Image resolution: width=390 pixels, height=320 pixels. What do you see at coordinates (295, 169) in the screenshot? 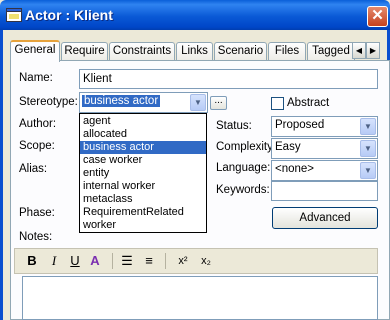
I see `language-value: <none>` at bounding box center [295, 169].